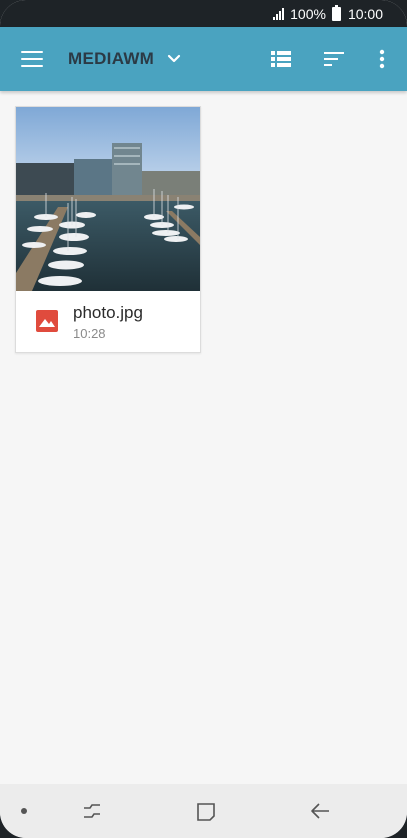 The image size is (407, 838). I want to click on status-indicators: 100% 10:00, so click(328, 13).